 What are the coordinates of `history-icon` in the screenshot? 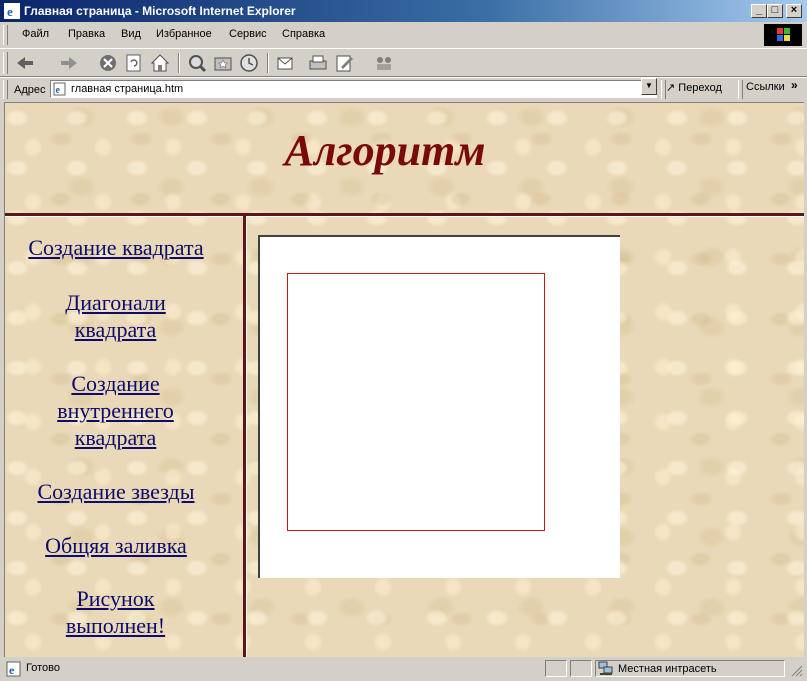 It's located at (249, 63).